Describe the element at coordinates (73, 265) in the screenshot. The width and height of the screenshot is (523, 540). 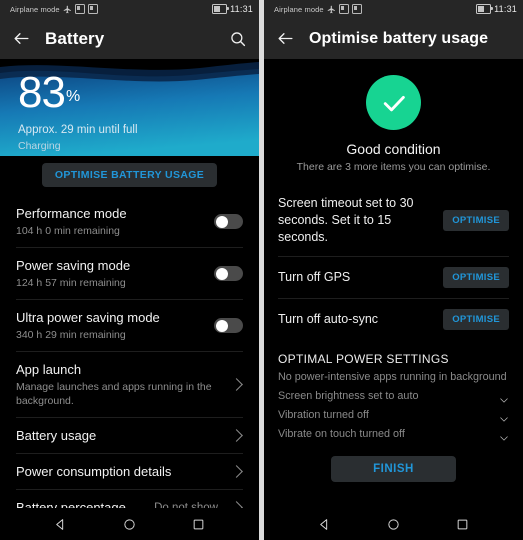
I see `toggle-row-title: Power saving mode` at that location.